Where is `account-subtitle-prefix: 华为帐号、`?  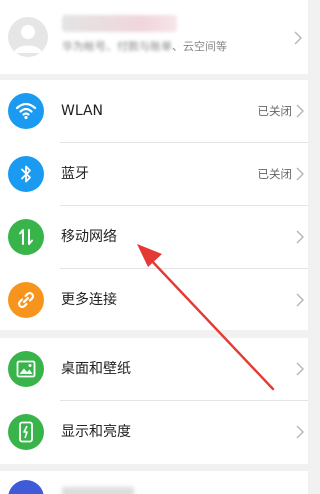
account-subtitle-prefix: 华为帐号、 is located at coordinates (89, 46).